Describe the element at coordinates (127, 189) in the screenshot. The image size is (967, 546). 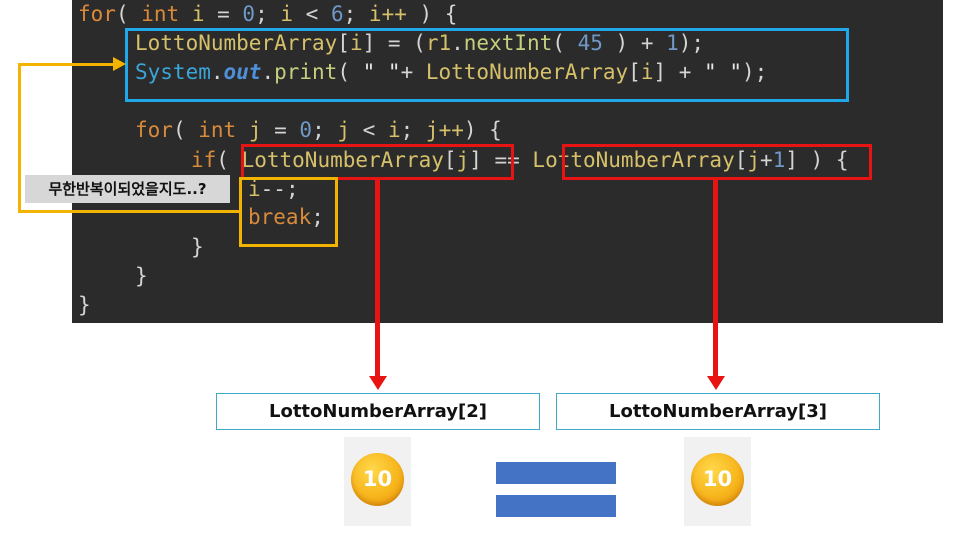
I see `annotation-callout: 무한반복이되었을지도..?` at that location.